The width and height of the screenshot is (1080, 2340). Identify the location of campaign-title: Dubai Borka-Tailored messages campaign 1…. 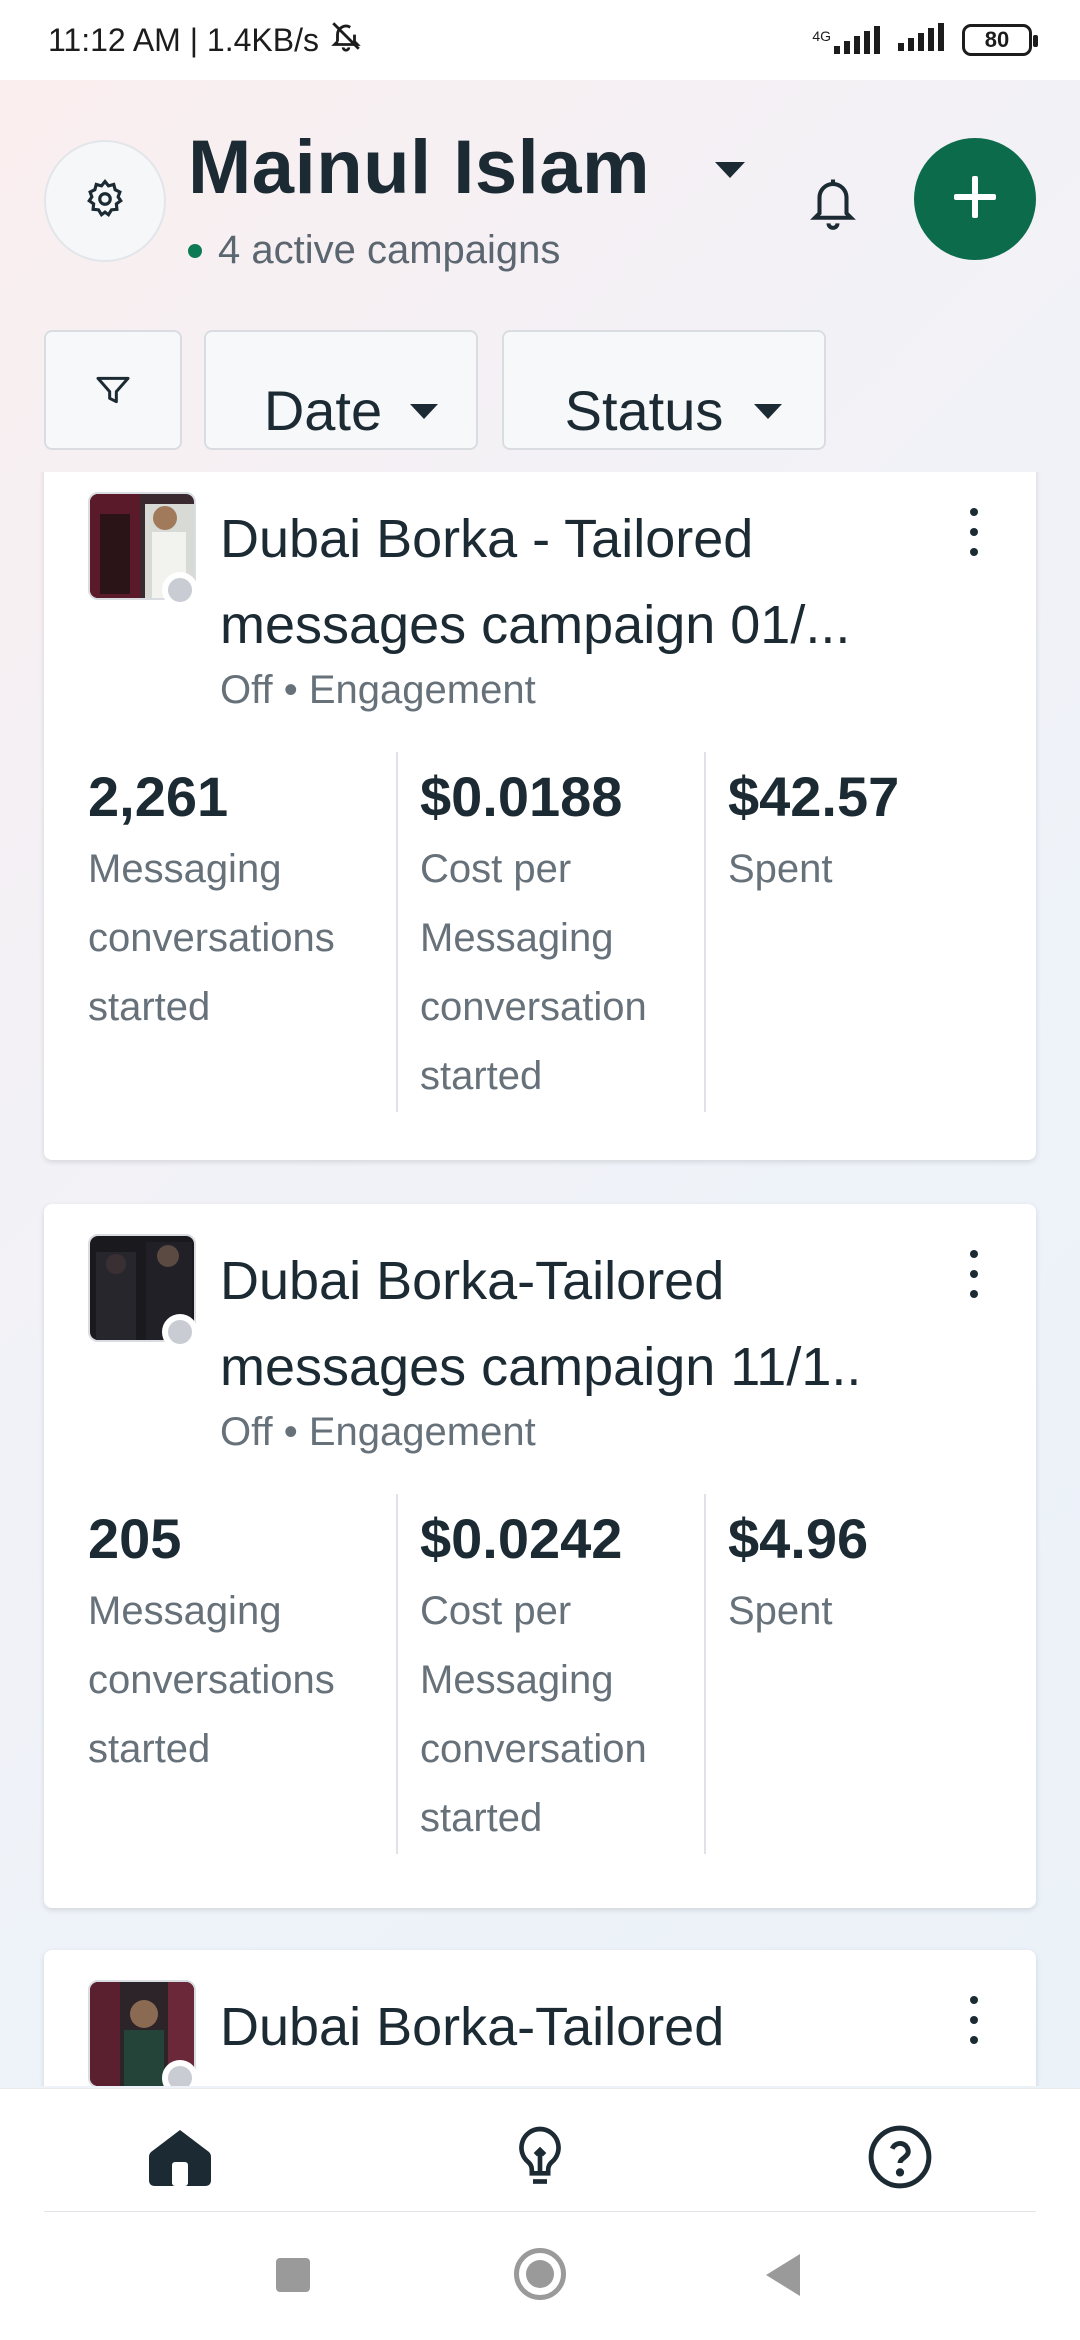
(580, 1324).